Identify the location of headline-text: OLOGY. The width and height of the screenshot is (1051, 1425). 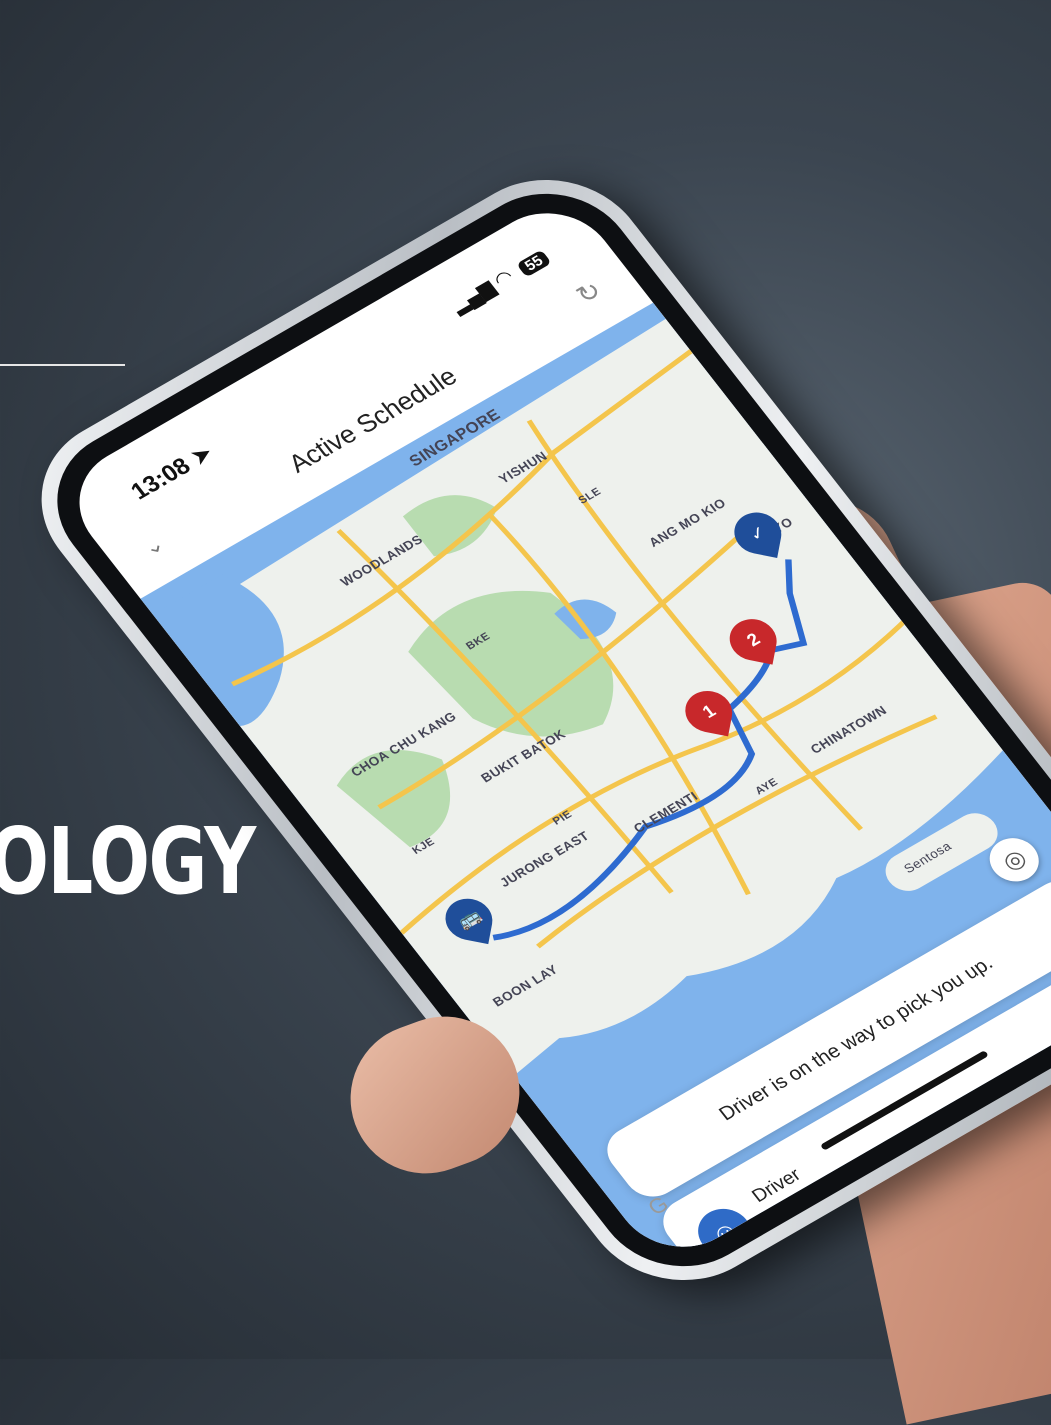
(128, 861).